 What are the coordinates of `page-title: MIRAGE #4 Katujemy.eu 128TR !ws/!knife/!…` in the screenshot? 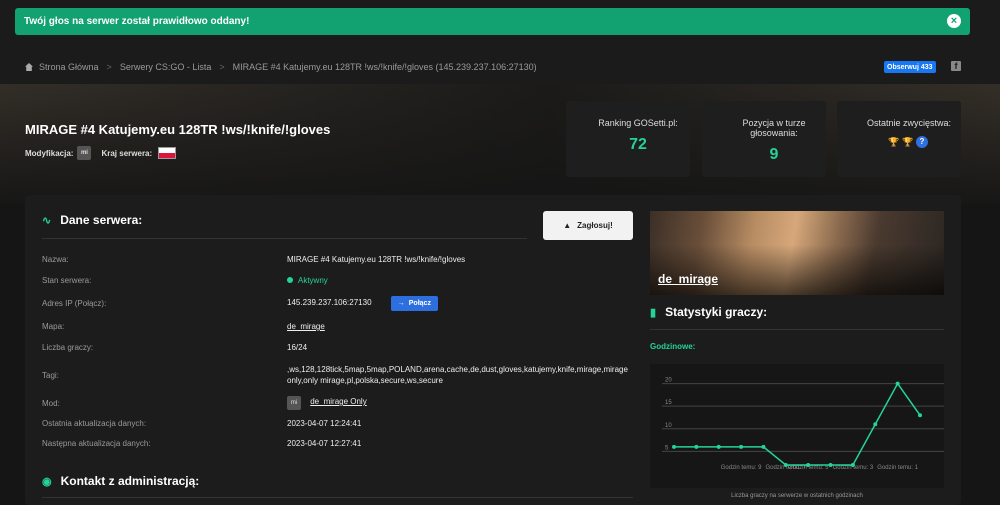 It's located at (178, 129).